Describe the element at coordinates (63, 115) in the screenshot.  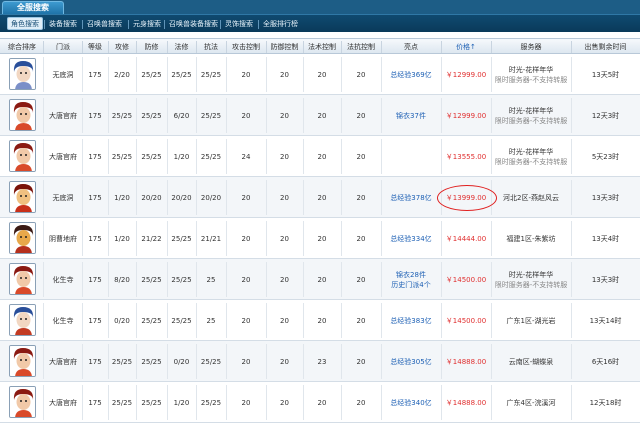
I see `school-cell: 大唐官府` at that location.